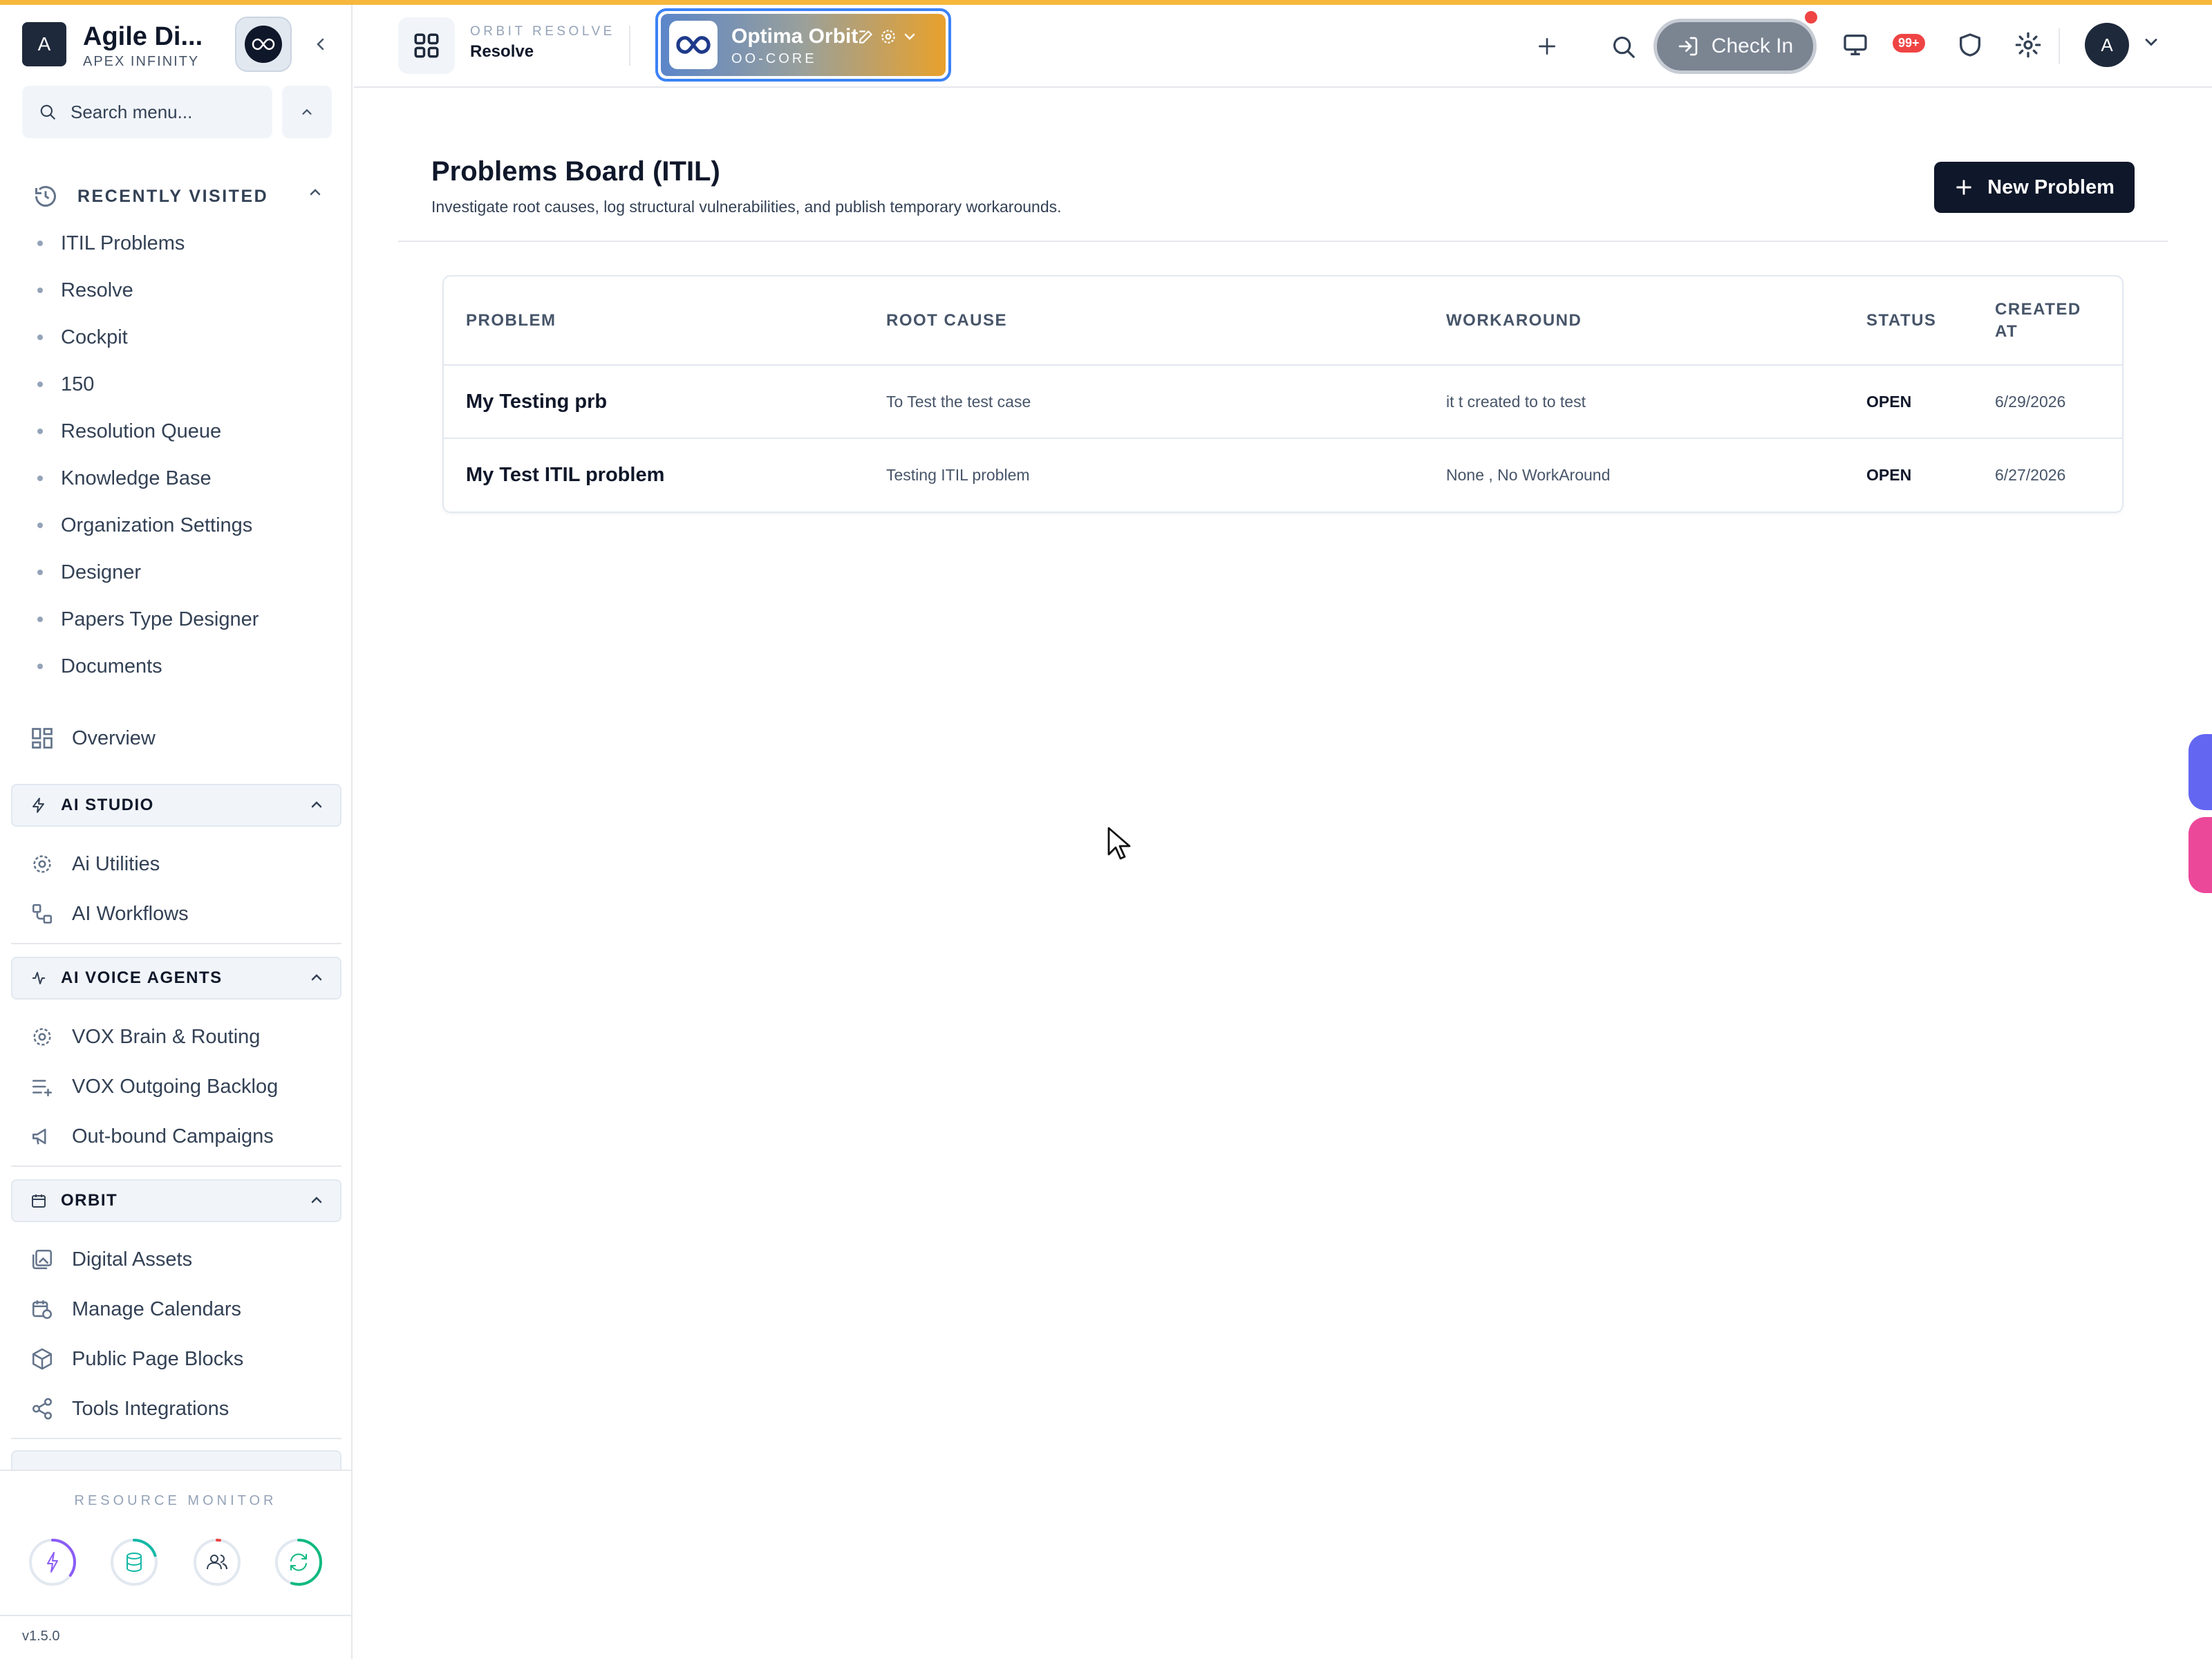  Describe the element at coordinates (502, 52) in the screenshot. I see `app-name: Resolve` at that location.